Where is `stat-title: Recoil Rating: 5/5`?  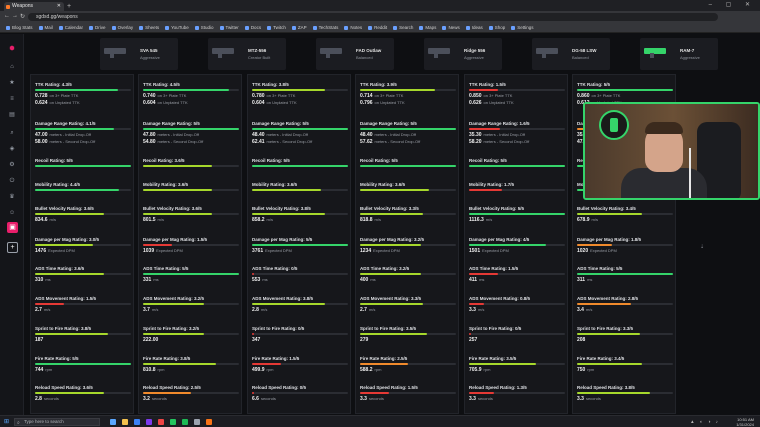 stat-title: Recoil Rating: 5/5 is located at coordinates (488, 160).